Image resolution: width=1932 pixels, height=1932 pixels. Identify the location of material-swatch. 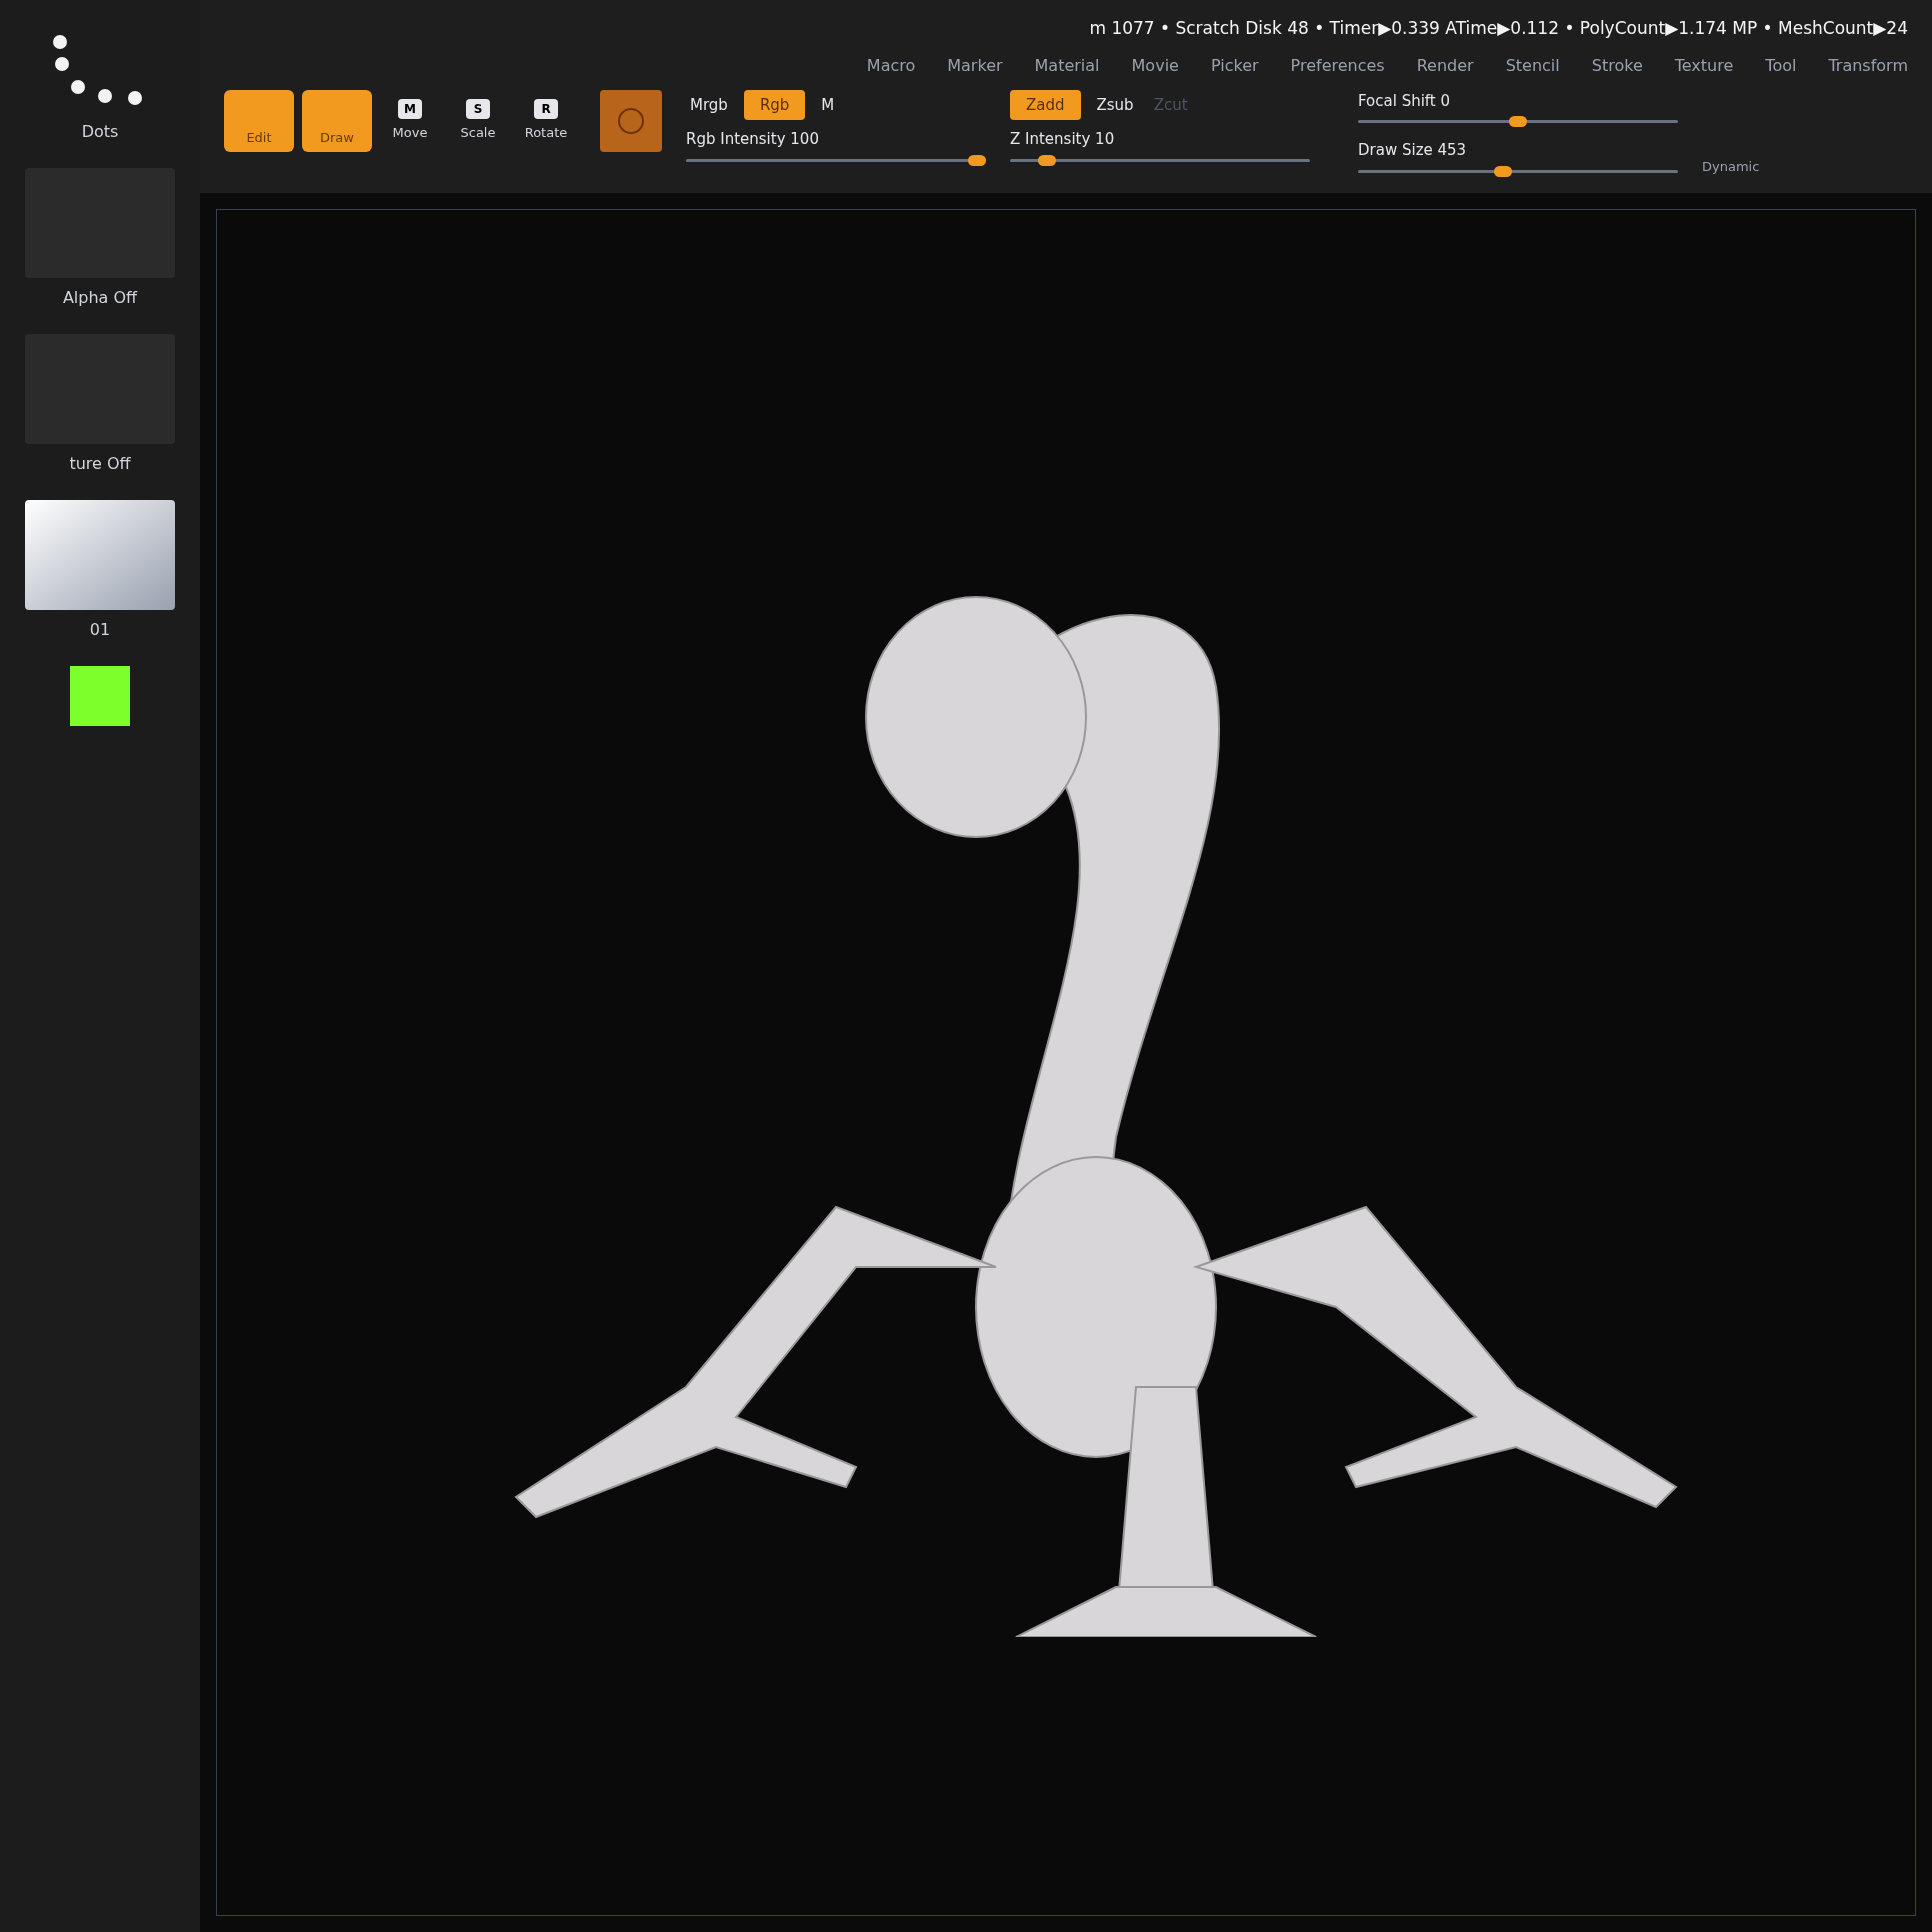
(631, 120).